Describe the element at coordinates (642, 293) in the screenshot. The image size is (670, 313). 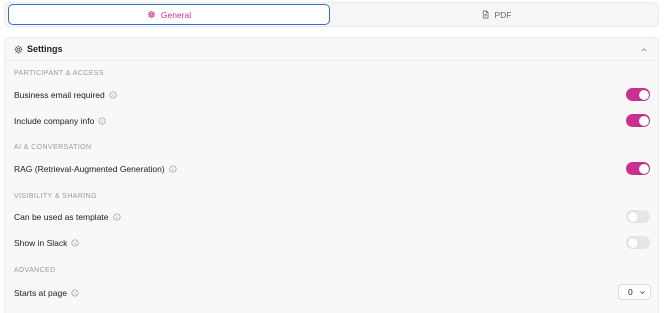
I see `chevron-down-icon` at that location.